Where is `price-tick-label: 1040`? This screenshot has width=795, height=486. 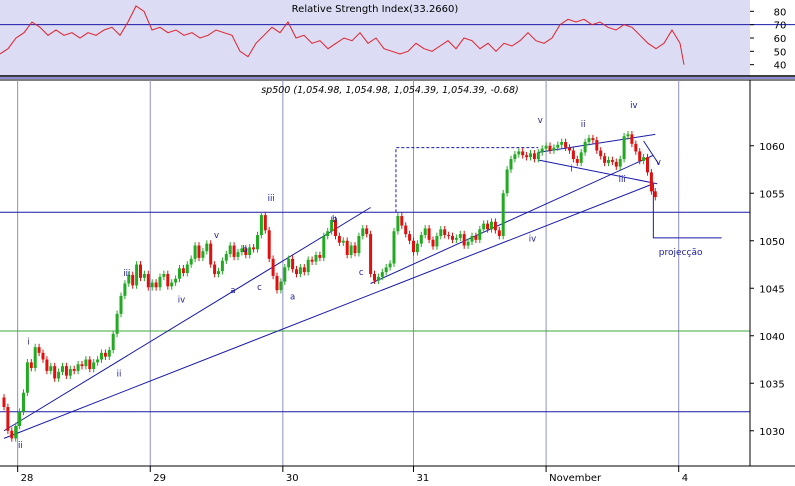 price-tick-label: 1040 is located at coordinates (771, 337).